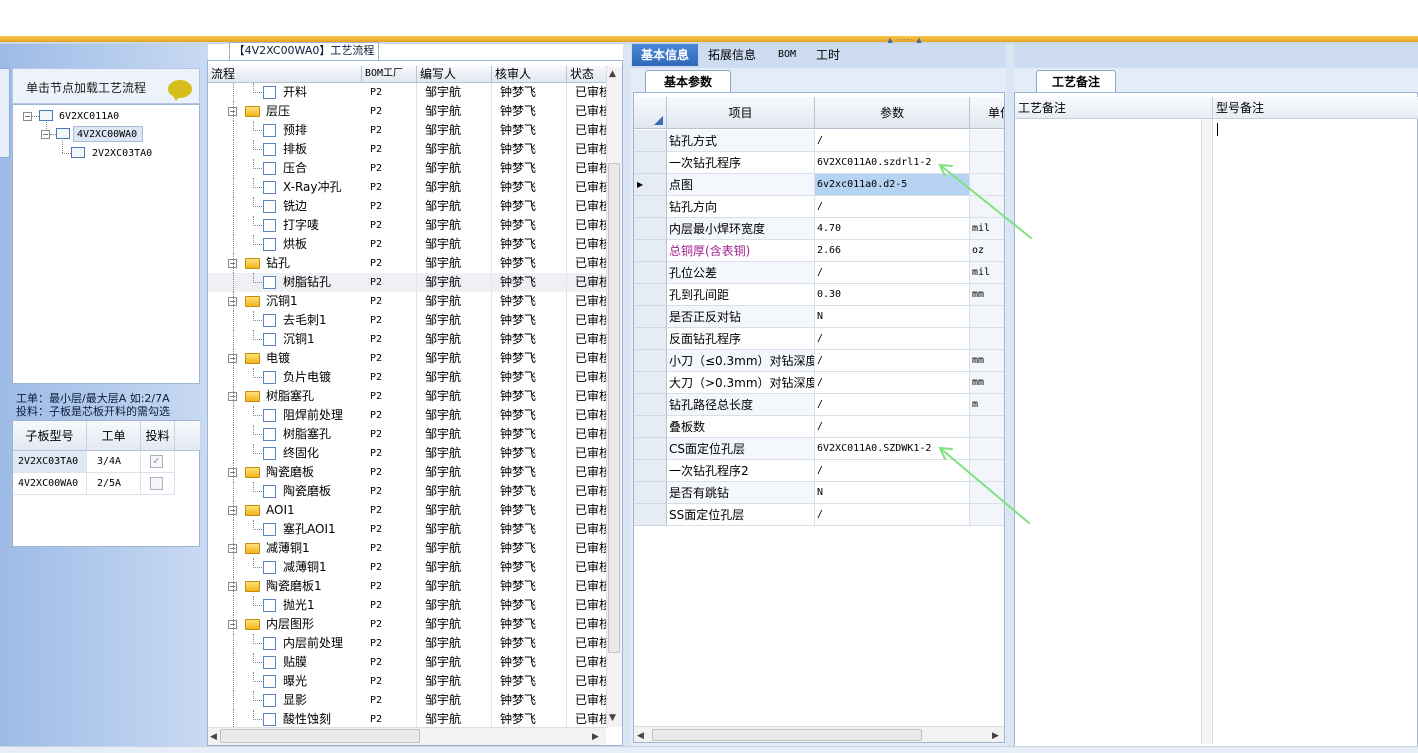  Describe the element at coordinates (1076, 81) in the screenshot. I see `tab-process-remarks: 工艺备注` at that location.